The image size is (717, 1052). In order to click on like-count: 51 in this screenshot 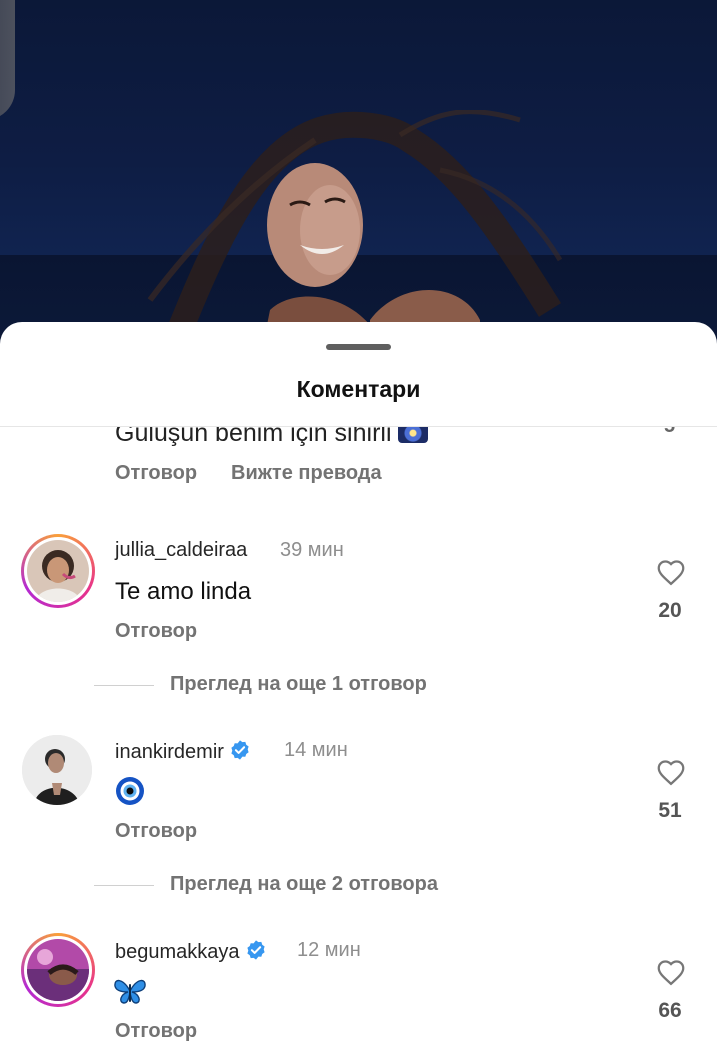, I will do `click(670, 810)`.